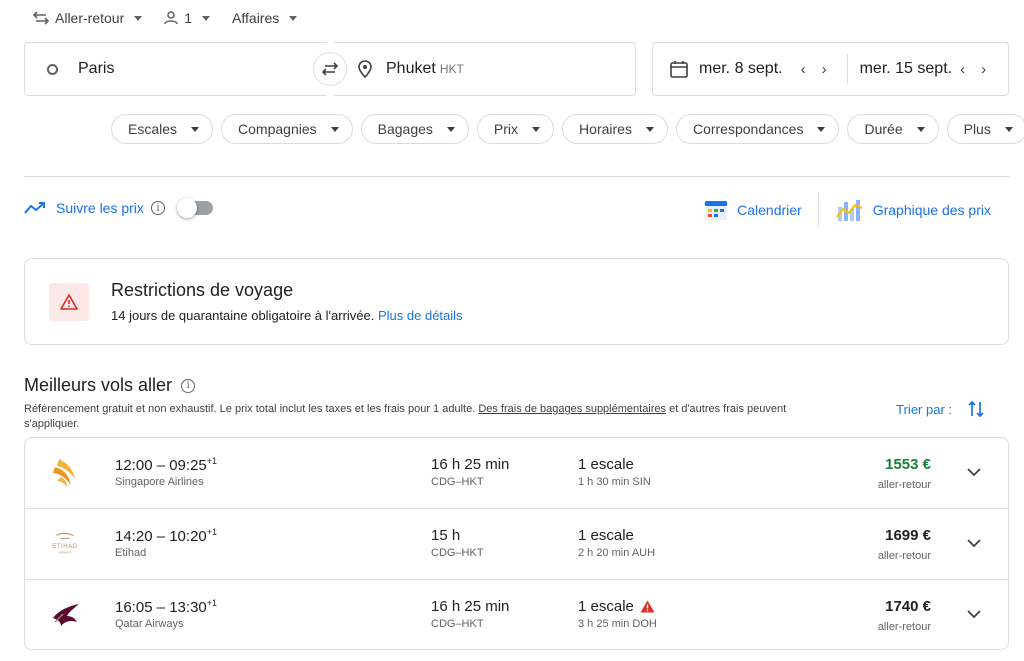 The height and width of the screenshot is (661, 1024). I want to click on depart-date-value: mer. 8 sept., so click(741, 68).